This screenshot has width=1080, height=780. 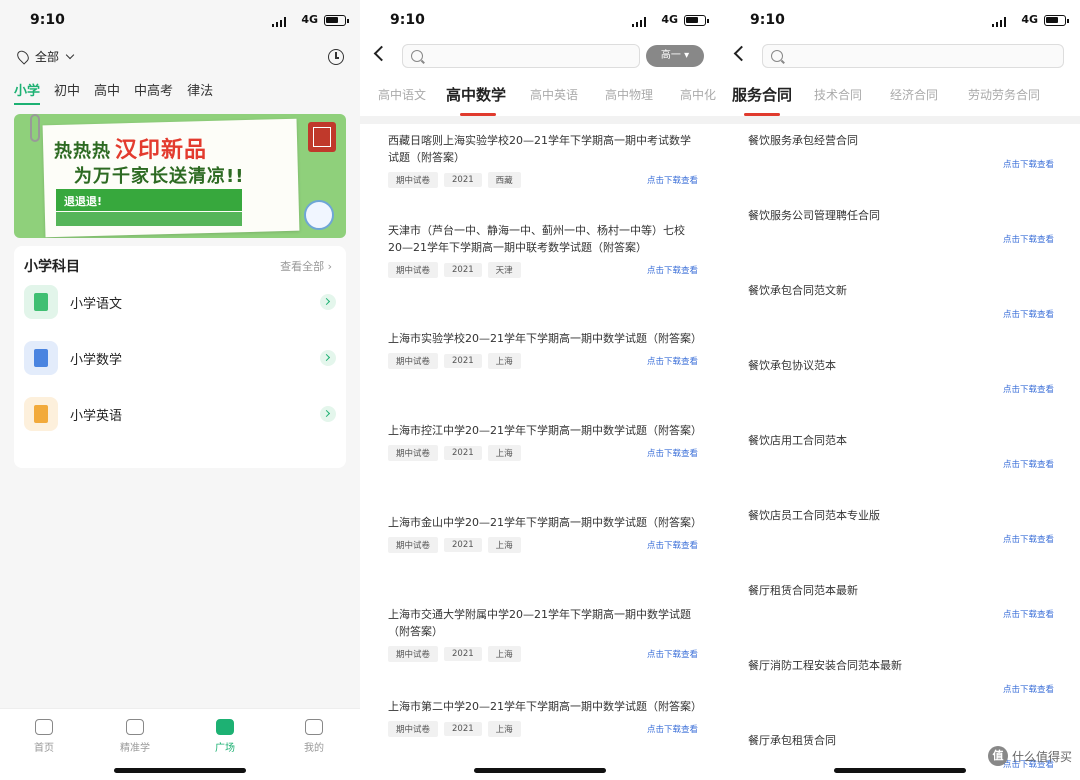 What do you see at coordinates (41, 302) in the screenshot?
I see `book-icon` at bounding box center [41, 302].